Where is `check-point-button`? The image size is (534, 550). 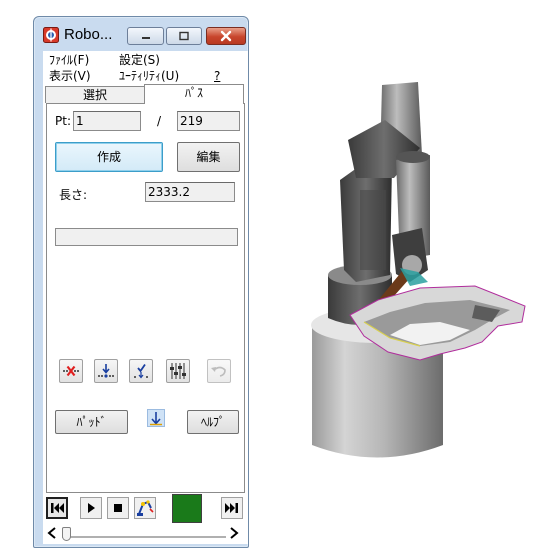 check-point-button is located at coordinates (141, 371).